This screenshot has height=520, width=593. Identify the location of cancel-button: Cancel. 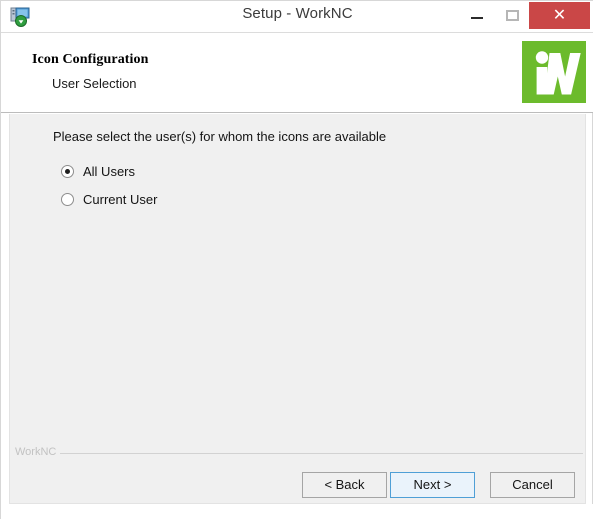
(532, 485).